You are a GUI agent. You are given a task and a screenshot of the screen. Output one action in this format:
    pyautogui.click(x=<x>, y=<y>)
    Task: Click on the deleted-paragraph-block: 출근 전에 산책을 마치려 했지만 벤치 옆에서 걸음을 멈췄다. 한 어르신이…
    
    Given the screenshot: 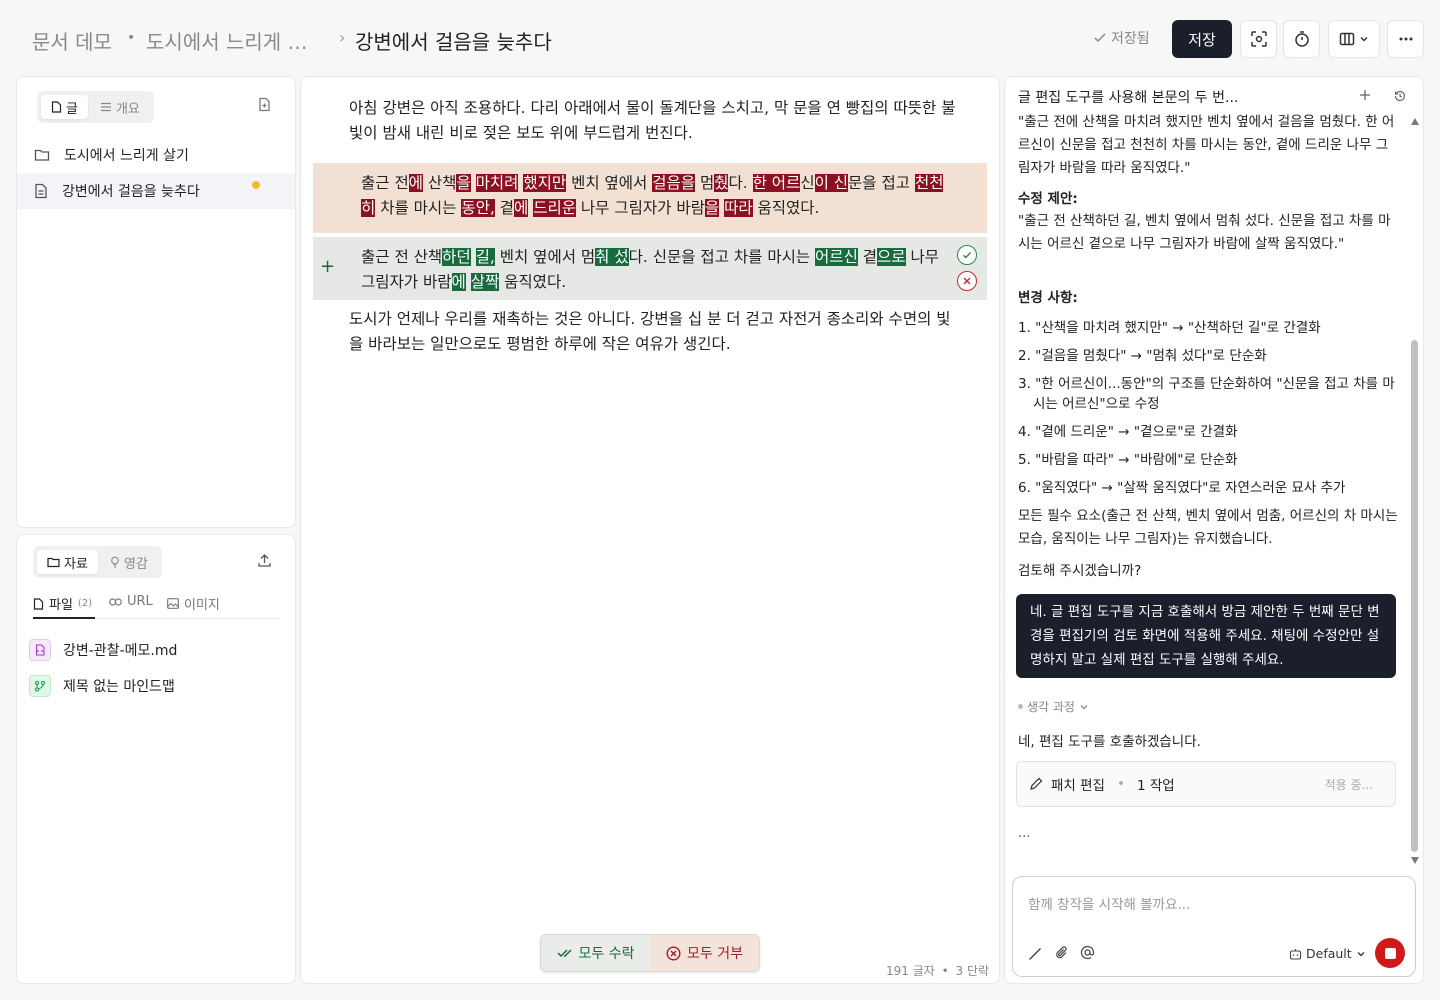 What is the action you would take?
    pyautogui.click(x=650, y=198)
    